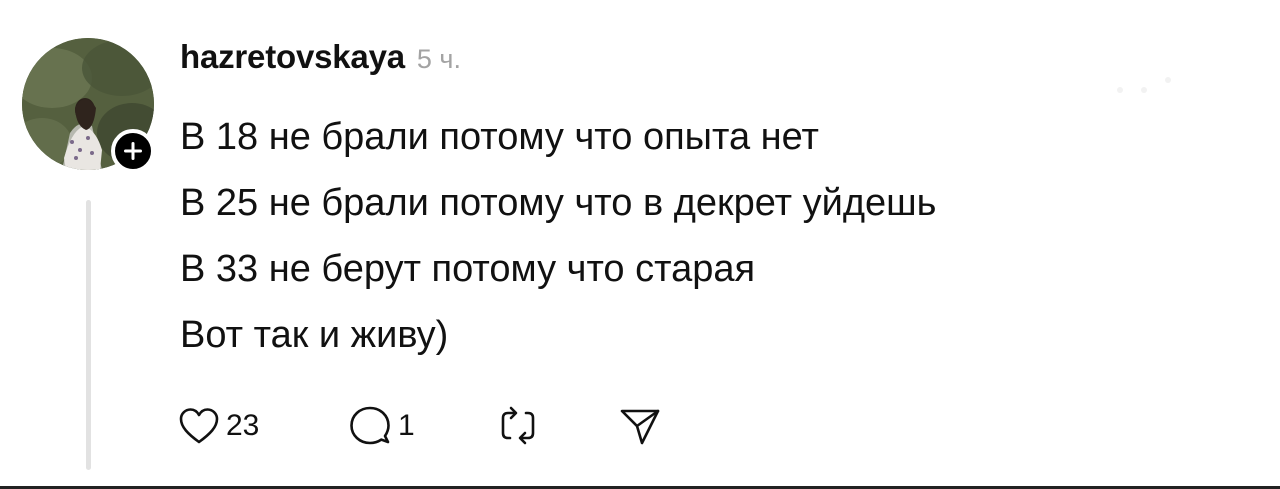 The height and width of the screenshot is (489, 1280). What do you see at coordinates (370, 425) in the screenshot?
I see `speech-bubble-icon` at bounding box center [370, 425].